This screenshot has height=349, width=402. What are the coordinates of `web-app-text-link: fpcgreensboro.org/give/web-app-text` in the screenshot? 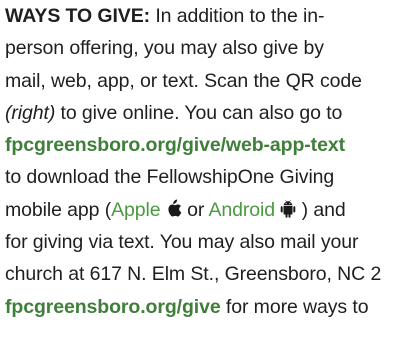 It's located at (175, 145).